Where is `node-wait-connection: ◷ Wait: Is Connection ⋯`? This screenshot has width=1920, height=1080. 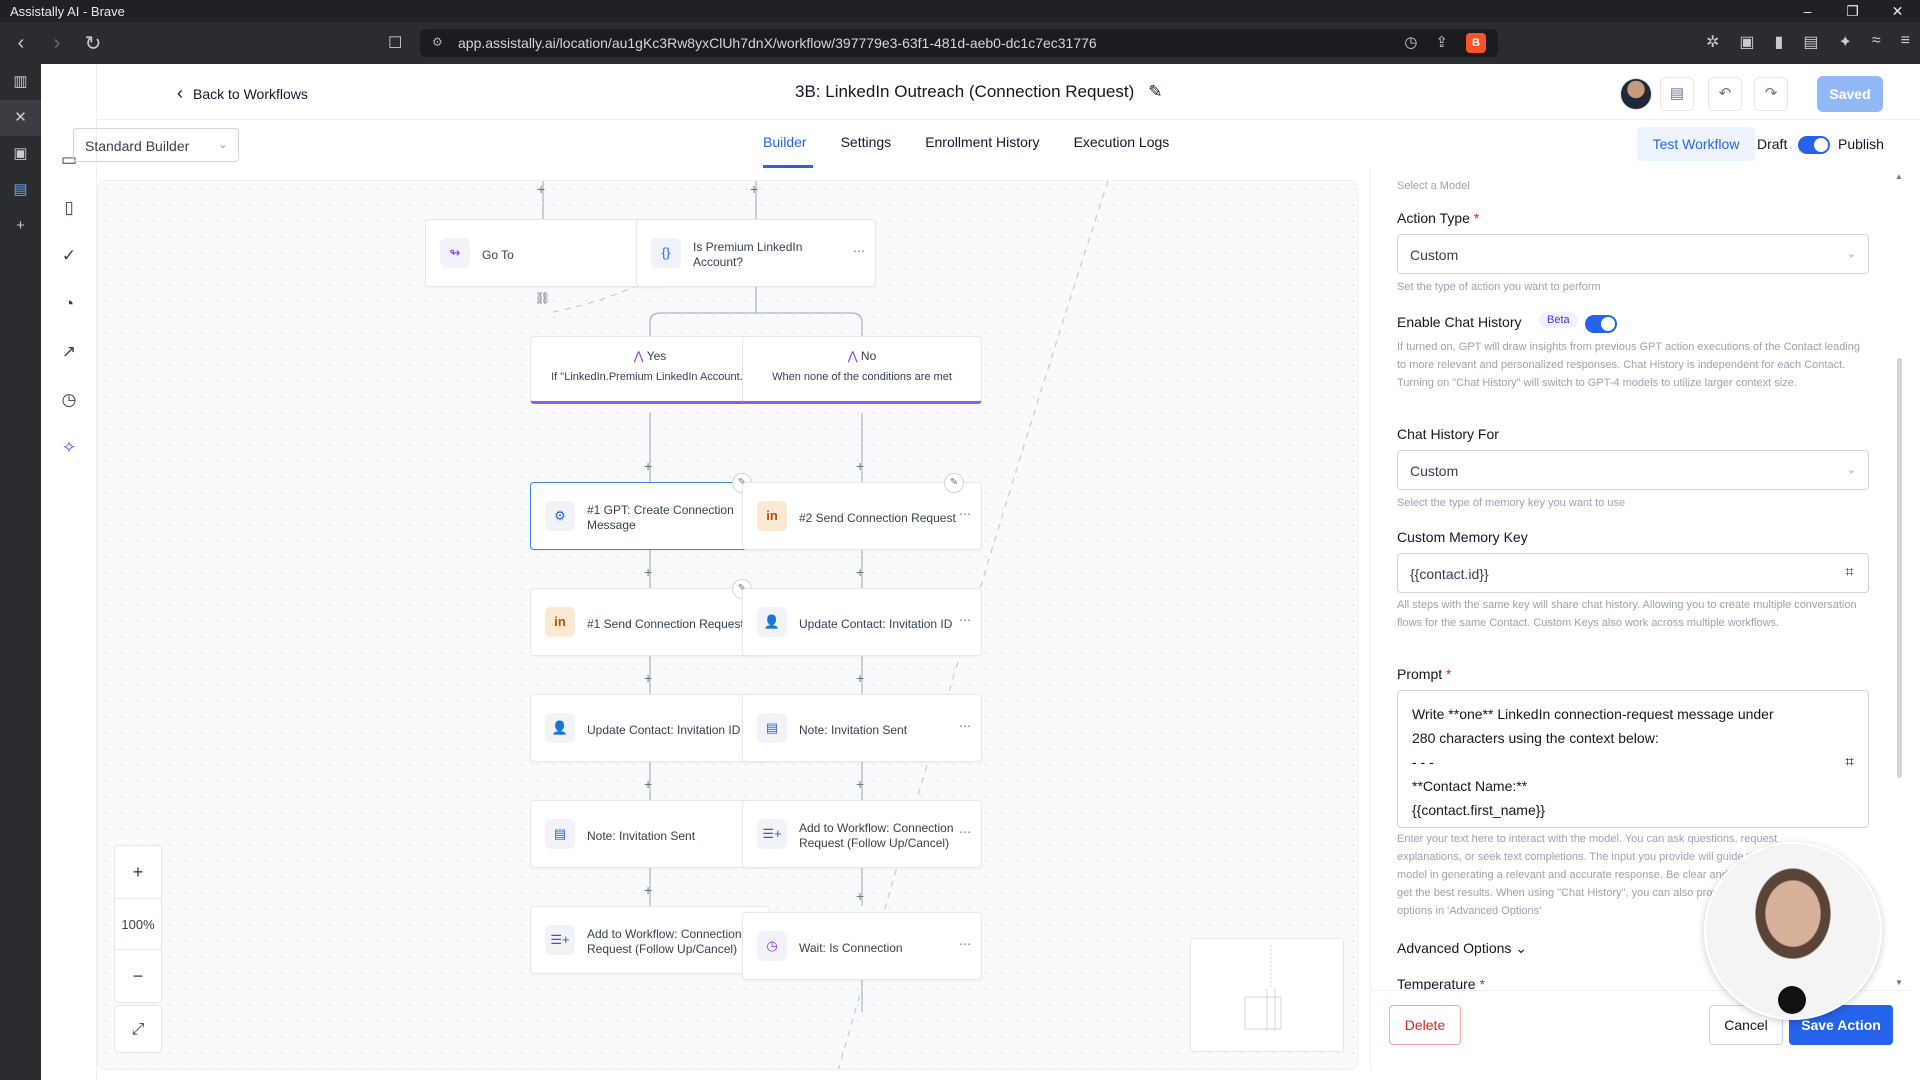
node-wait-connection: ◷ Wait: Is Connection ⋯ is located at coordinates (862, 946).